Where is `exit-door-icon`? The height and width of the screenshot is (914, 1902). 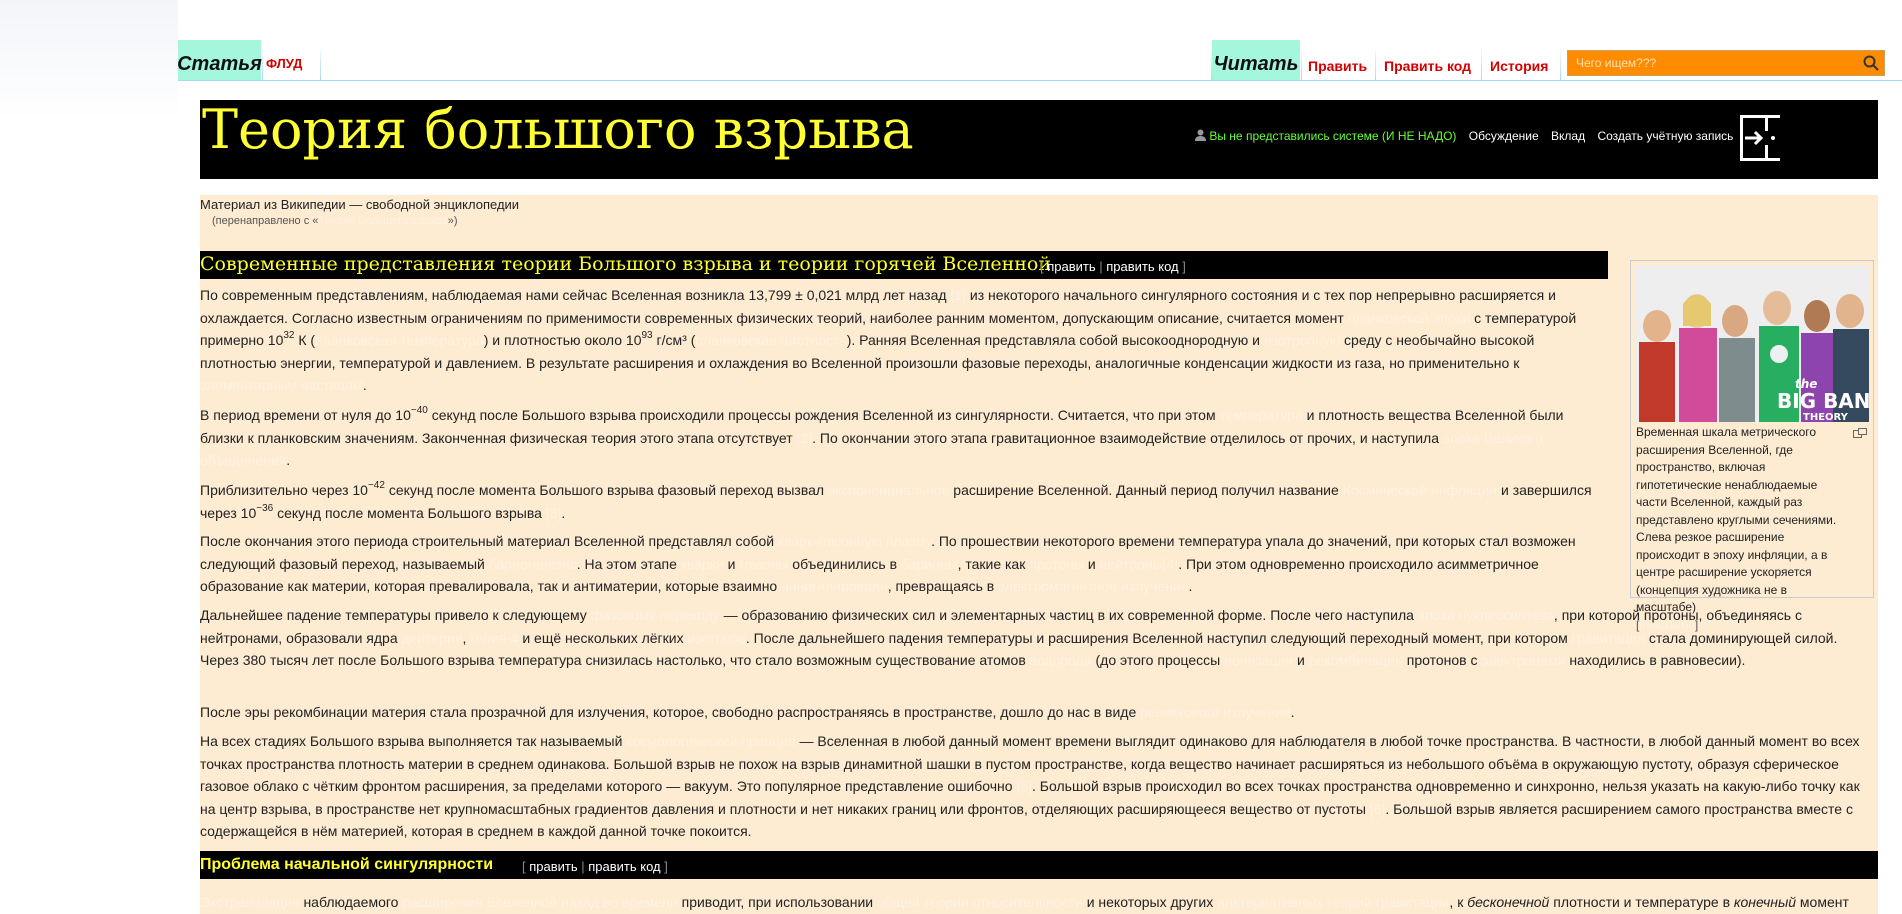
exit-door-icon is located at coordinates (1761, 138).